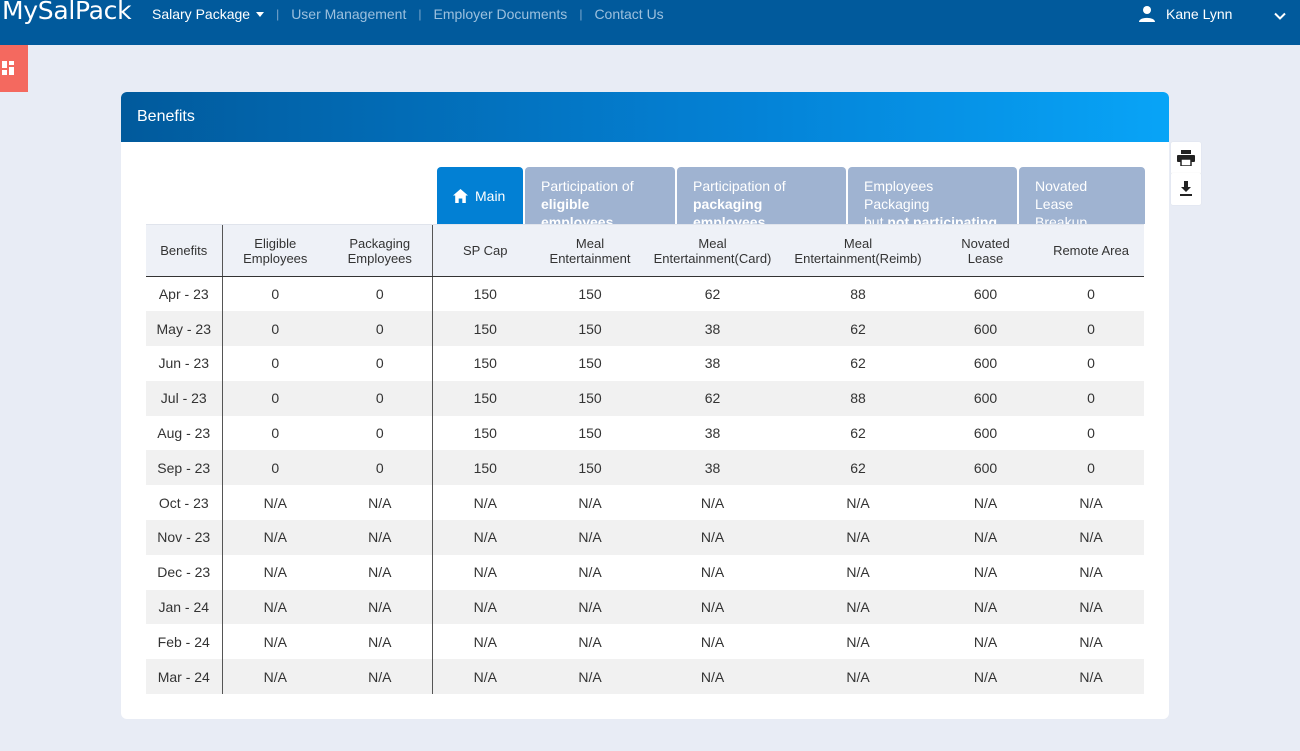 This screenshot has height=751, width=1300. I want to click on tab-label: Main, so click(490, 195).